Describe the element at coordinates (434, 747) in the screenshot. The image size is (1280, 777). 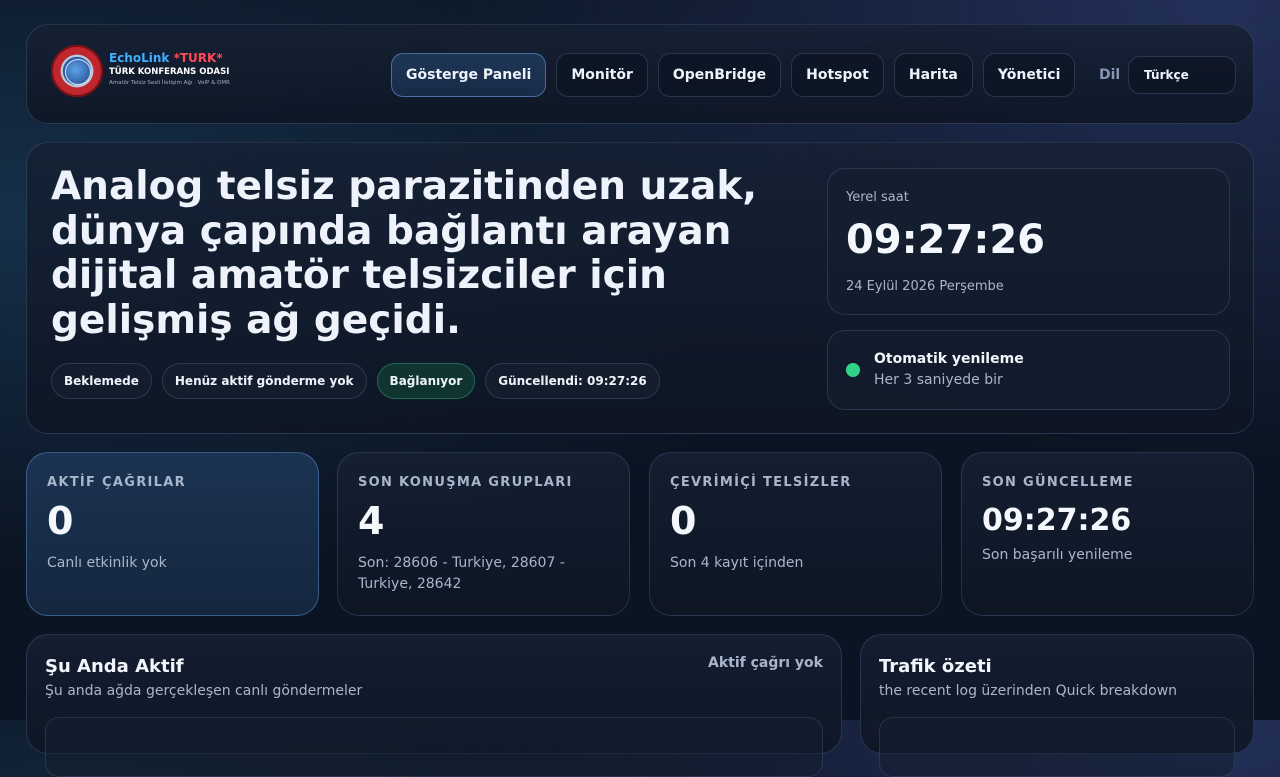
I see `active-list` at that location.